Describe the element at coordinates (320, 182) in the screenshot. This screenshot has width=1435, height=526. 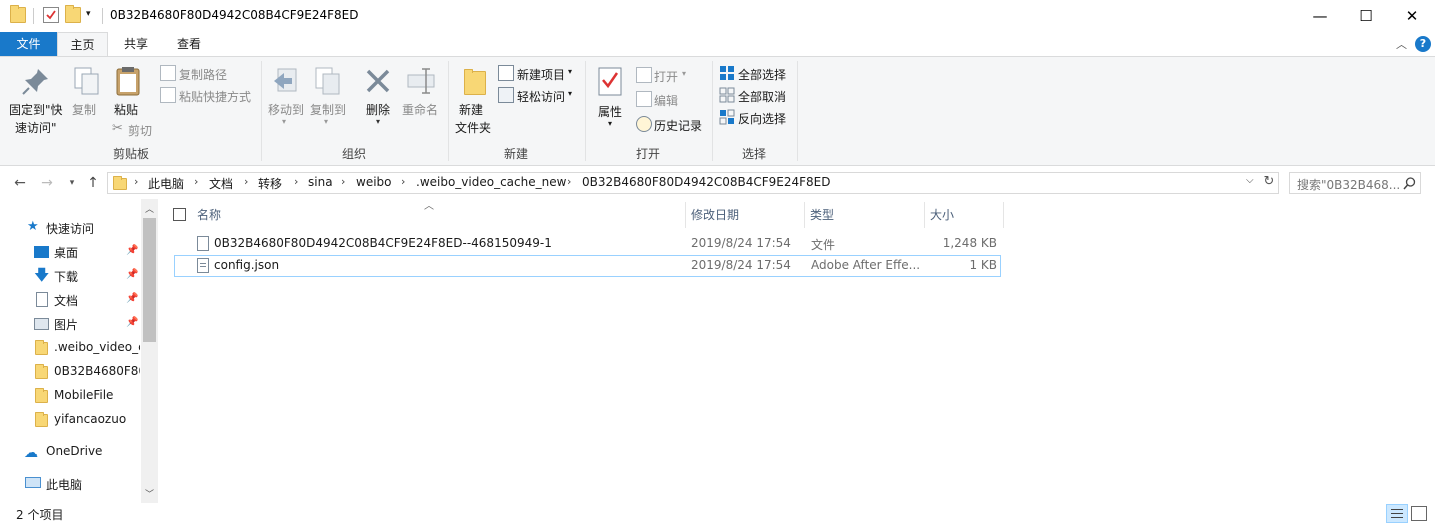
I see `breadcrumb-sina: sina` at that location.